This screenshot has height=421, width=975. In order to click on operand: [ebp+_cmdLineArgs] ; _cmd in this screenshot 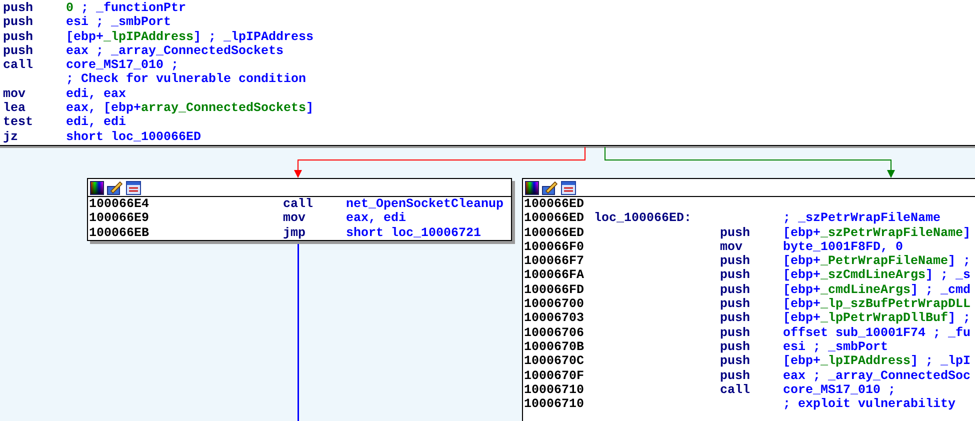, I will do `click(877, 289)`.